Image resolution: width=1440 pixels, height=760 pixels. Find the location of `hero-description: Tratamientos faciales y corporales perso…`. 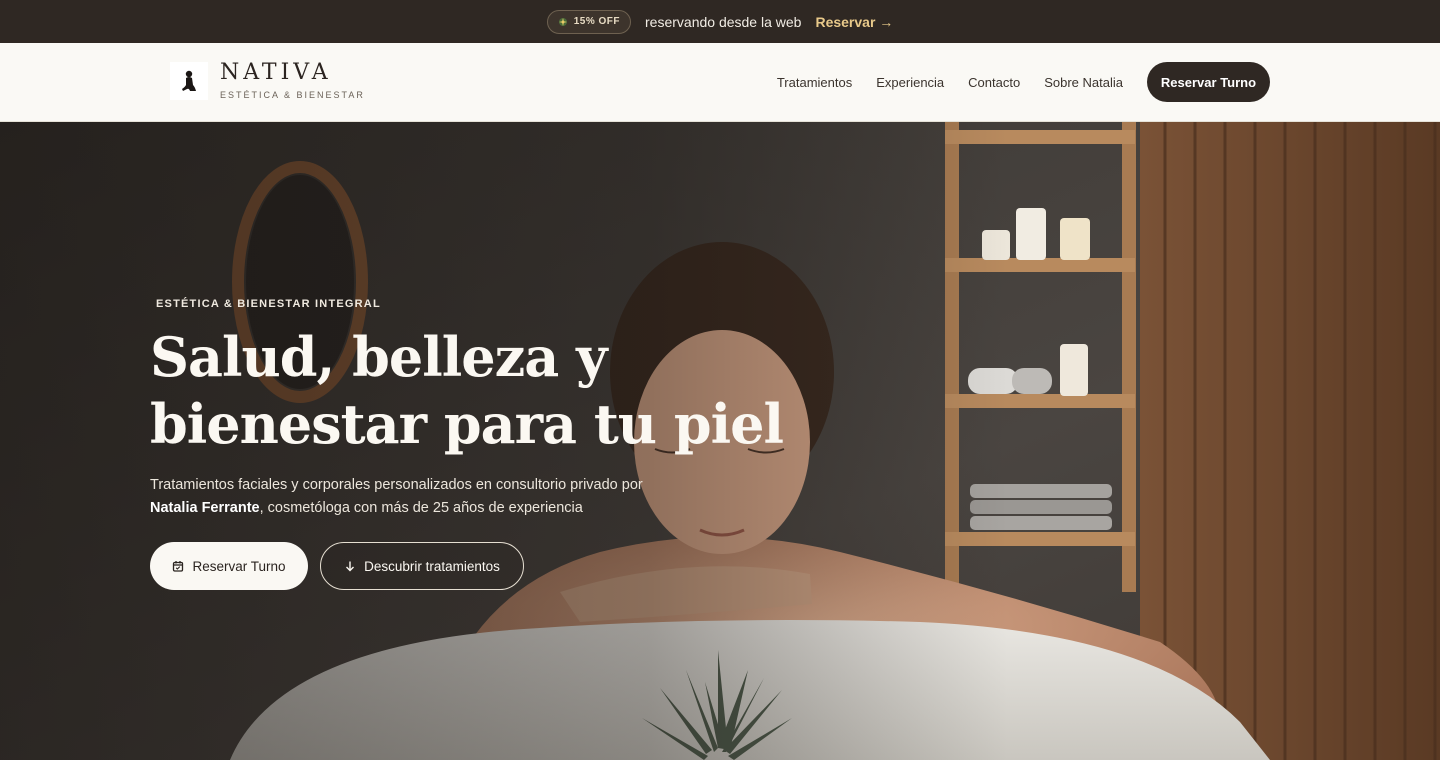

hero-description: Tratamientos faciales y corporales perso… is located at coordinates (410, 497).